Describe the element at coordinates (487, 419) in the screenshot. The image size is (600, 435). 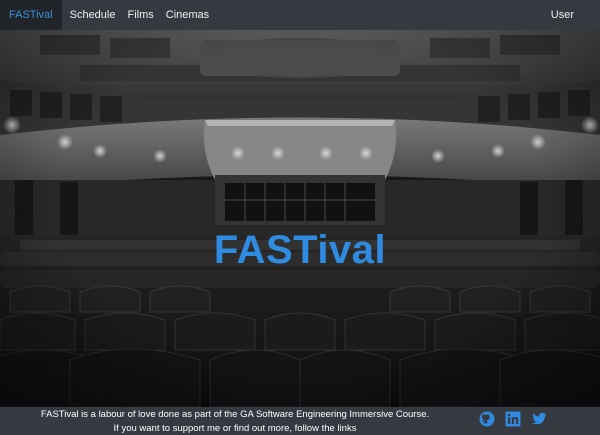
I see `github-icon` at that location.